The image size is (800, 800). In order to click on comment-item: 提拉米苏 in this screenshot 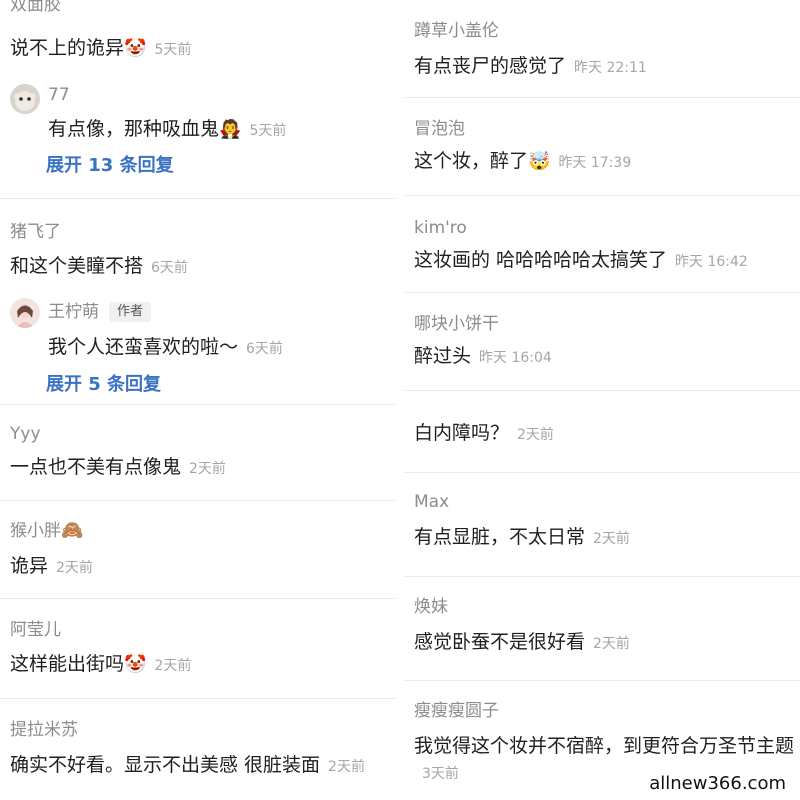, I will do `click(200, 730)`.